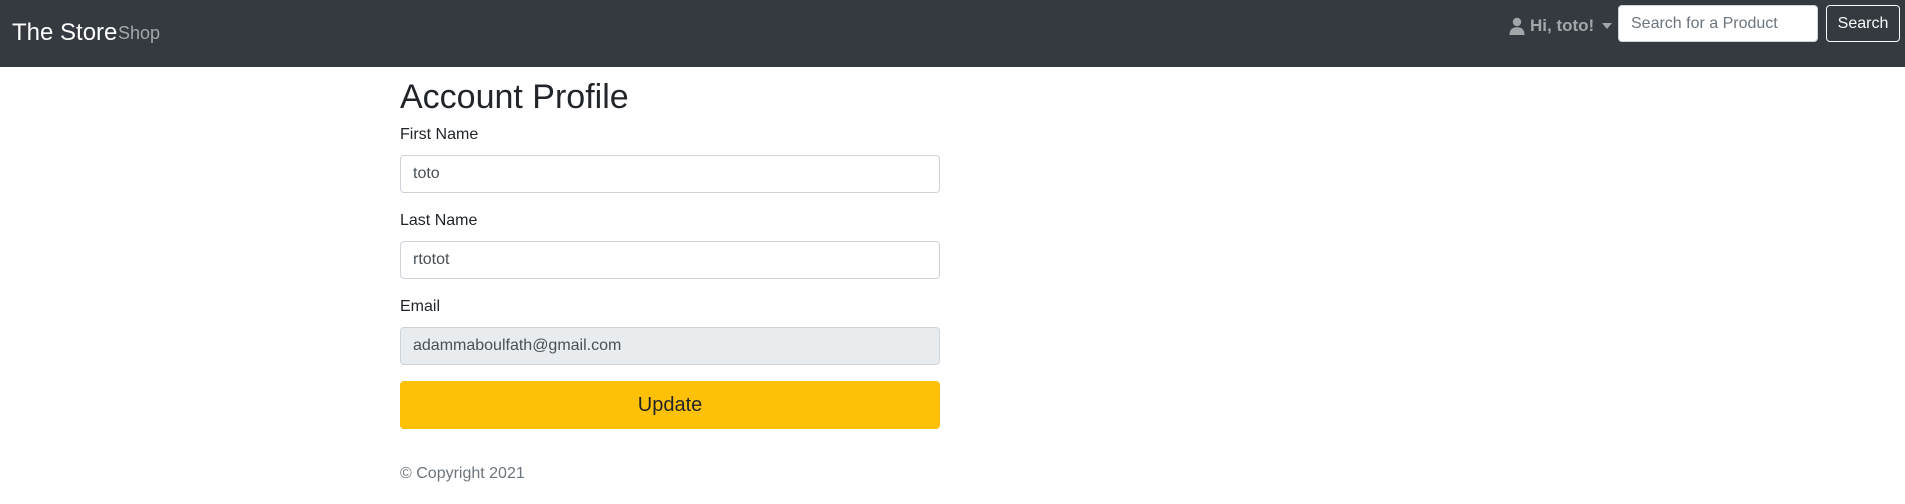  I want to click on last-name-label: Last Name, so click(439, 220).